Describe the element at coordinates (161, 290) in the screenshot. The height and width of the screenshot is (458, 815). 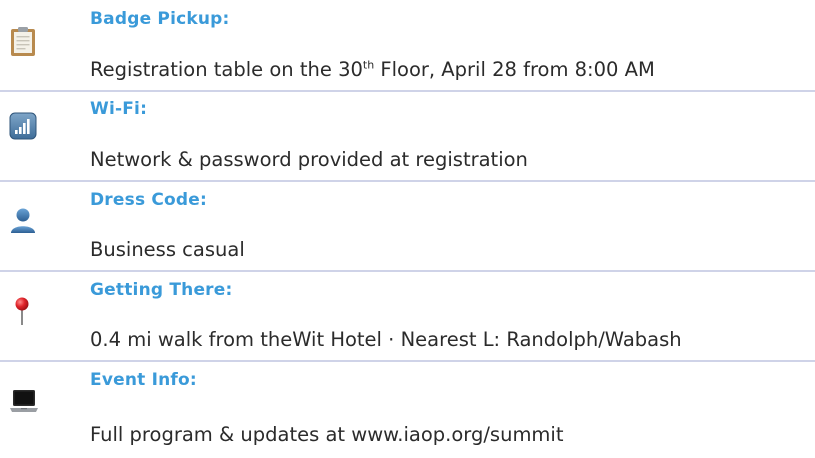
I see `getting-there-title: Getting There:` at that location.